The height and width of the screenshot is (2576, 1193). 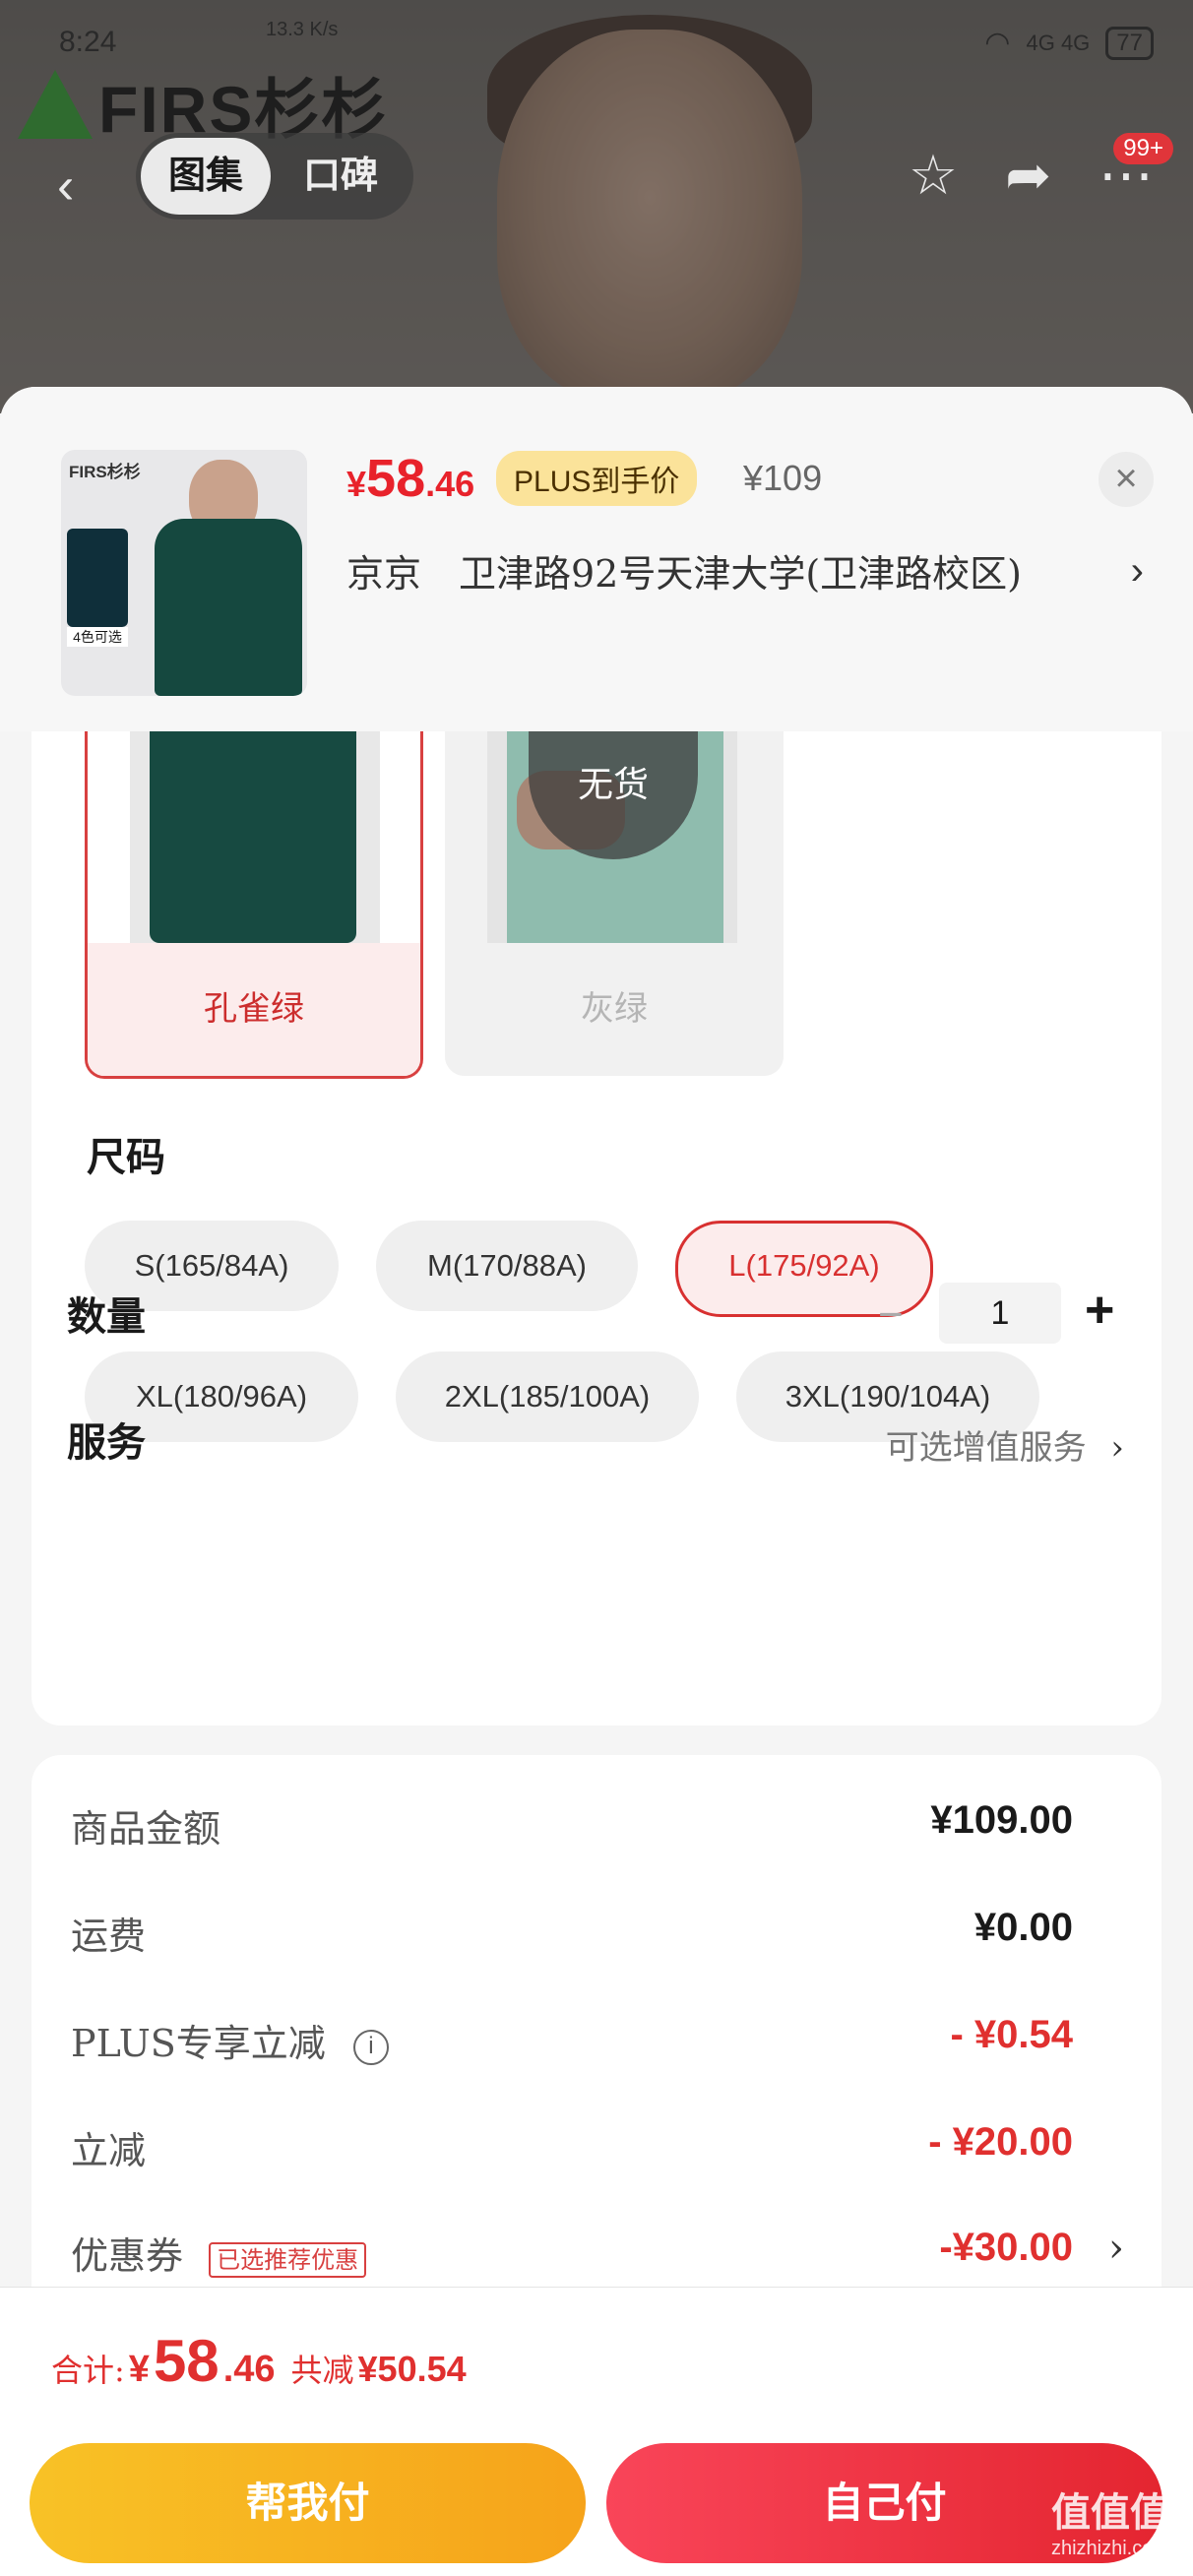 What do you see at coordinates (356, 484) in the screenshot?
I see `price-symbol: ¥` at bounding box center [356, 484].